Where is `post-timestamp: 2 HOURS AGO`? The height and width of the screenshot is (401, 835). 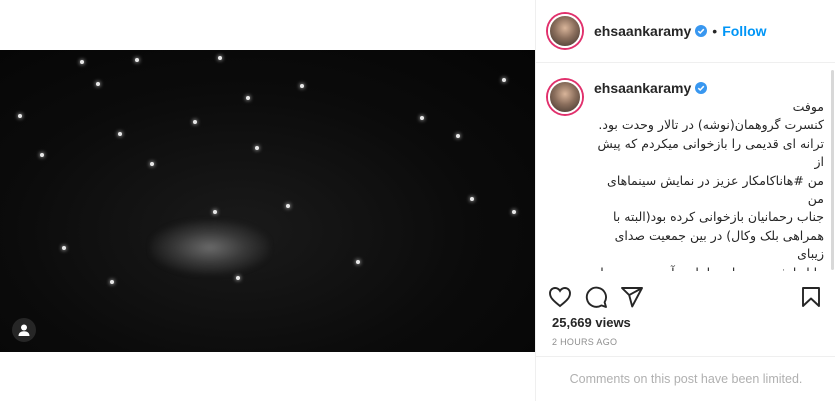 post-timestamp: 2 HOURS AGO is located at coordinates (584, 342).